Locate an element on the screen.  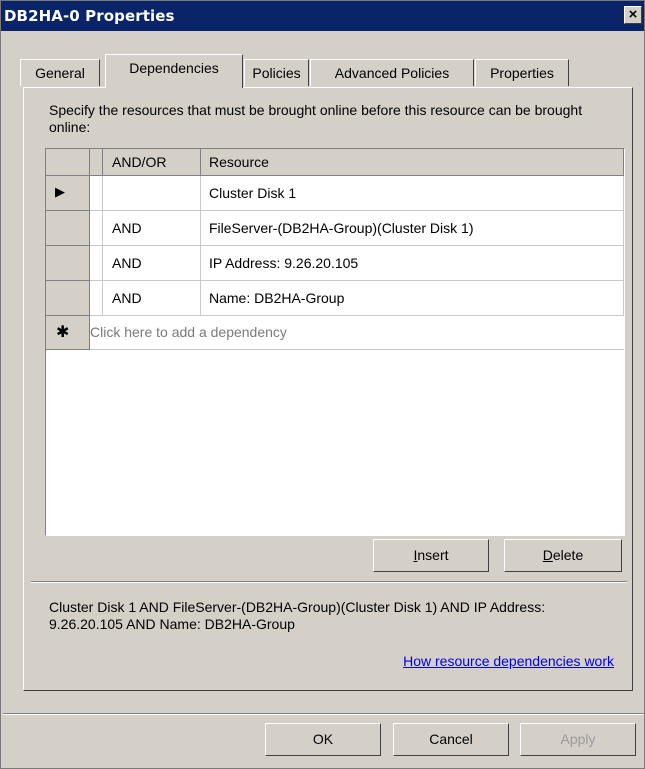
resource-cell: FileServer-(DB2HA-Group)(Cluster Disk 1) is located at coordinates (412, 228).